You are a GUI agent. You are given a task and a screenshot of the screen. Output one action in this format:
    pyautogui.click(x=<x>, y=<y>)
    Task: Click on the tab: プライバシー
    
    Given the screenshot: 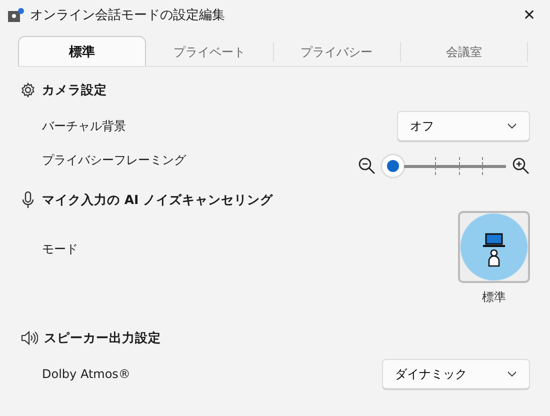 What is the action you would take?
    pyautogui.click(x=337, y=52)
    